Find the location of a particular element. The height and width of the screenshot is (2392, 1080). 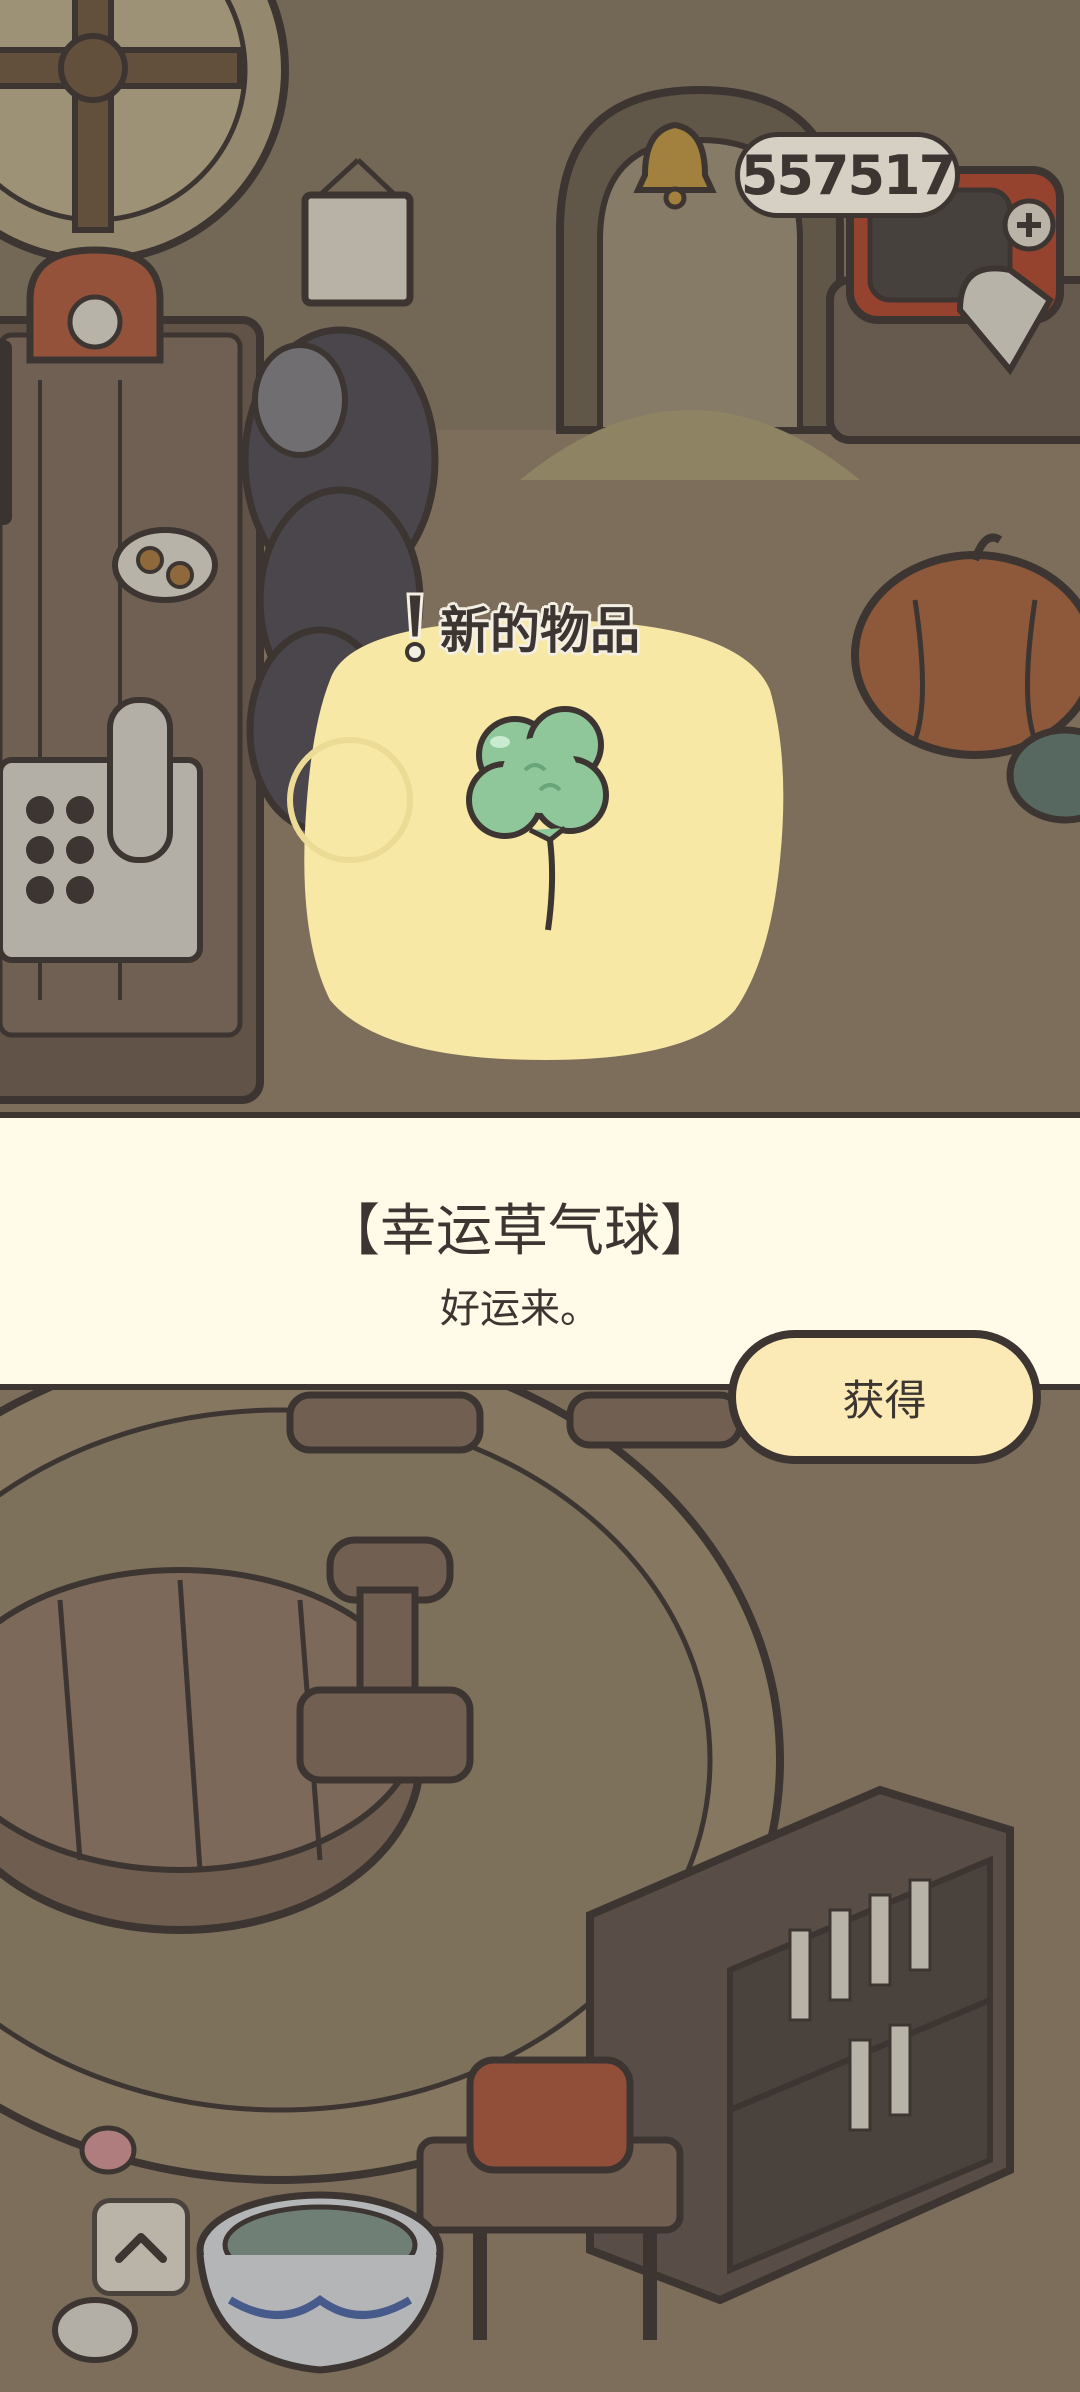

item-description: 好运来。 is located at coordinates (520, 1309).